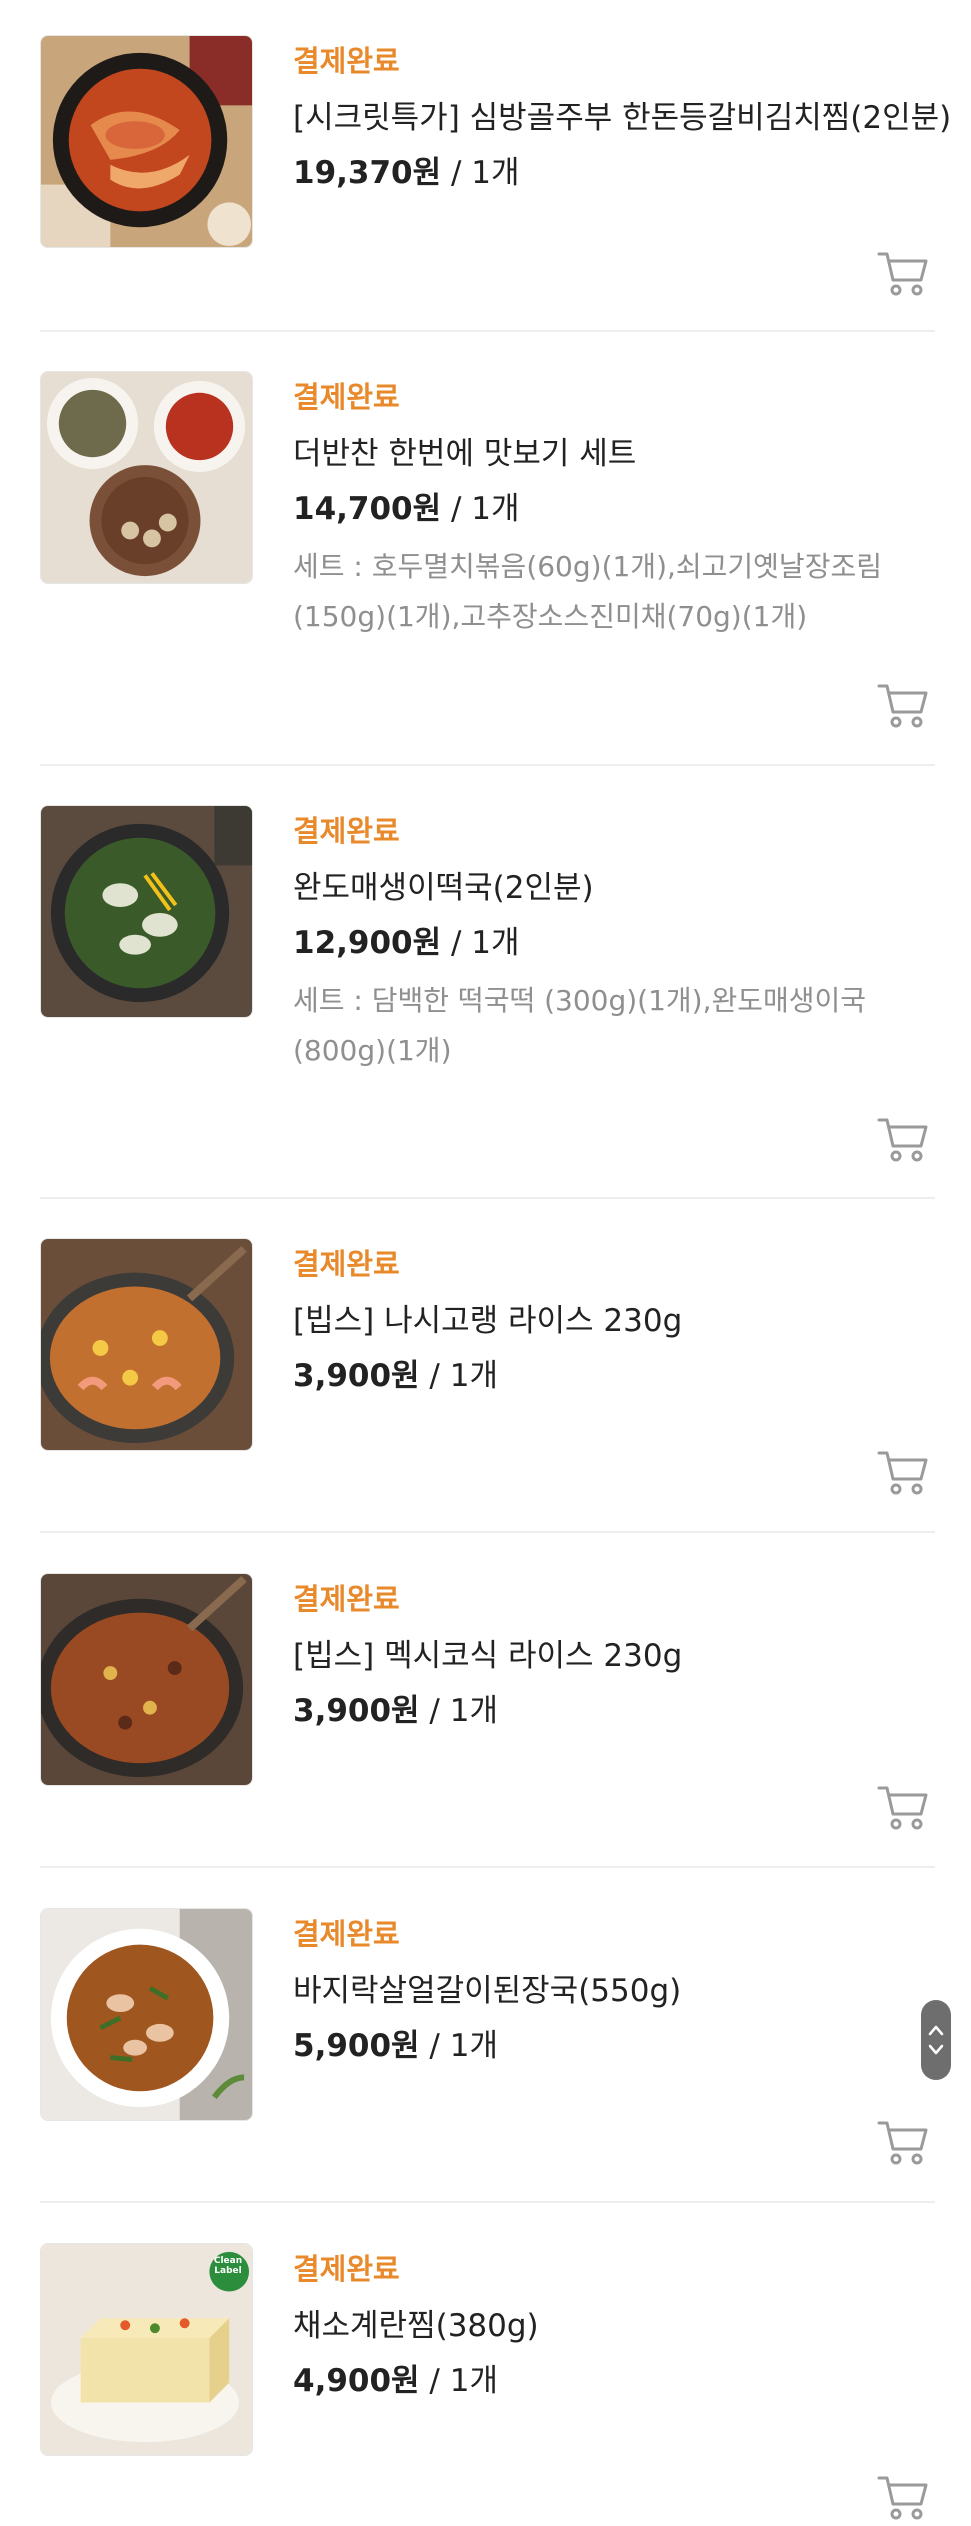  I want to click on product-name: 채소계란찜(380g), so click(416, 2322).